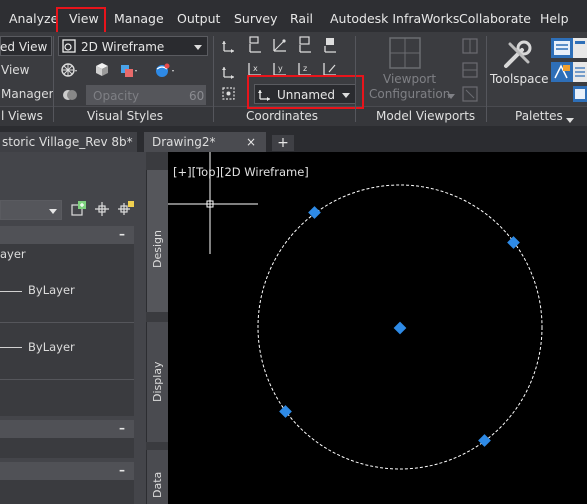 This screenshot has width=587, height=504. What do you see at coordinates (305, 46) in the screenshot?
I see `ucs-face-icon` at bounding box center [305, 46].